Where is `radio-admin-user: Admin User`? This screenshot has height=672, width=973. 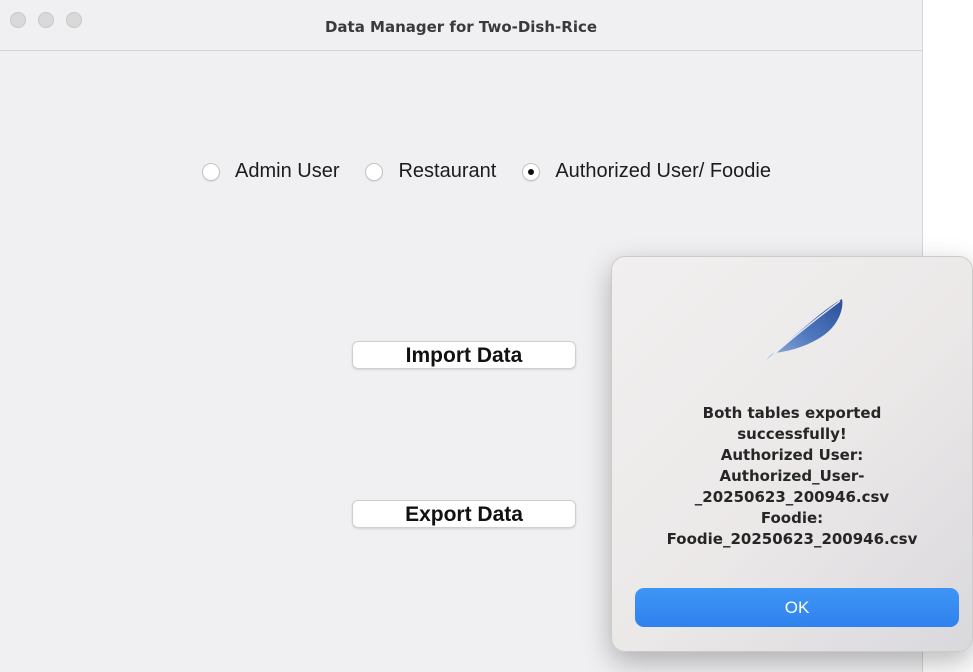 radio-admin-user: Admin User is located at coordinates (270, 171).